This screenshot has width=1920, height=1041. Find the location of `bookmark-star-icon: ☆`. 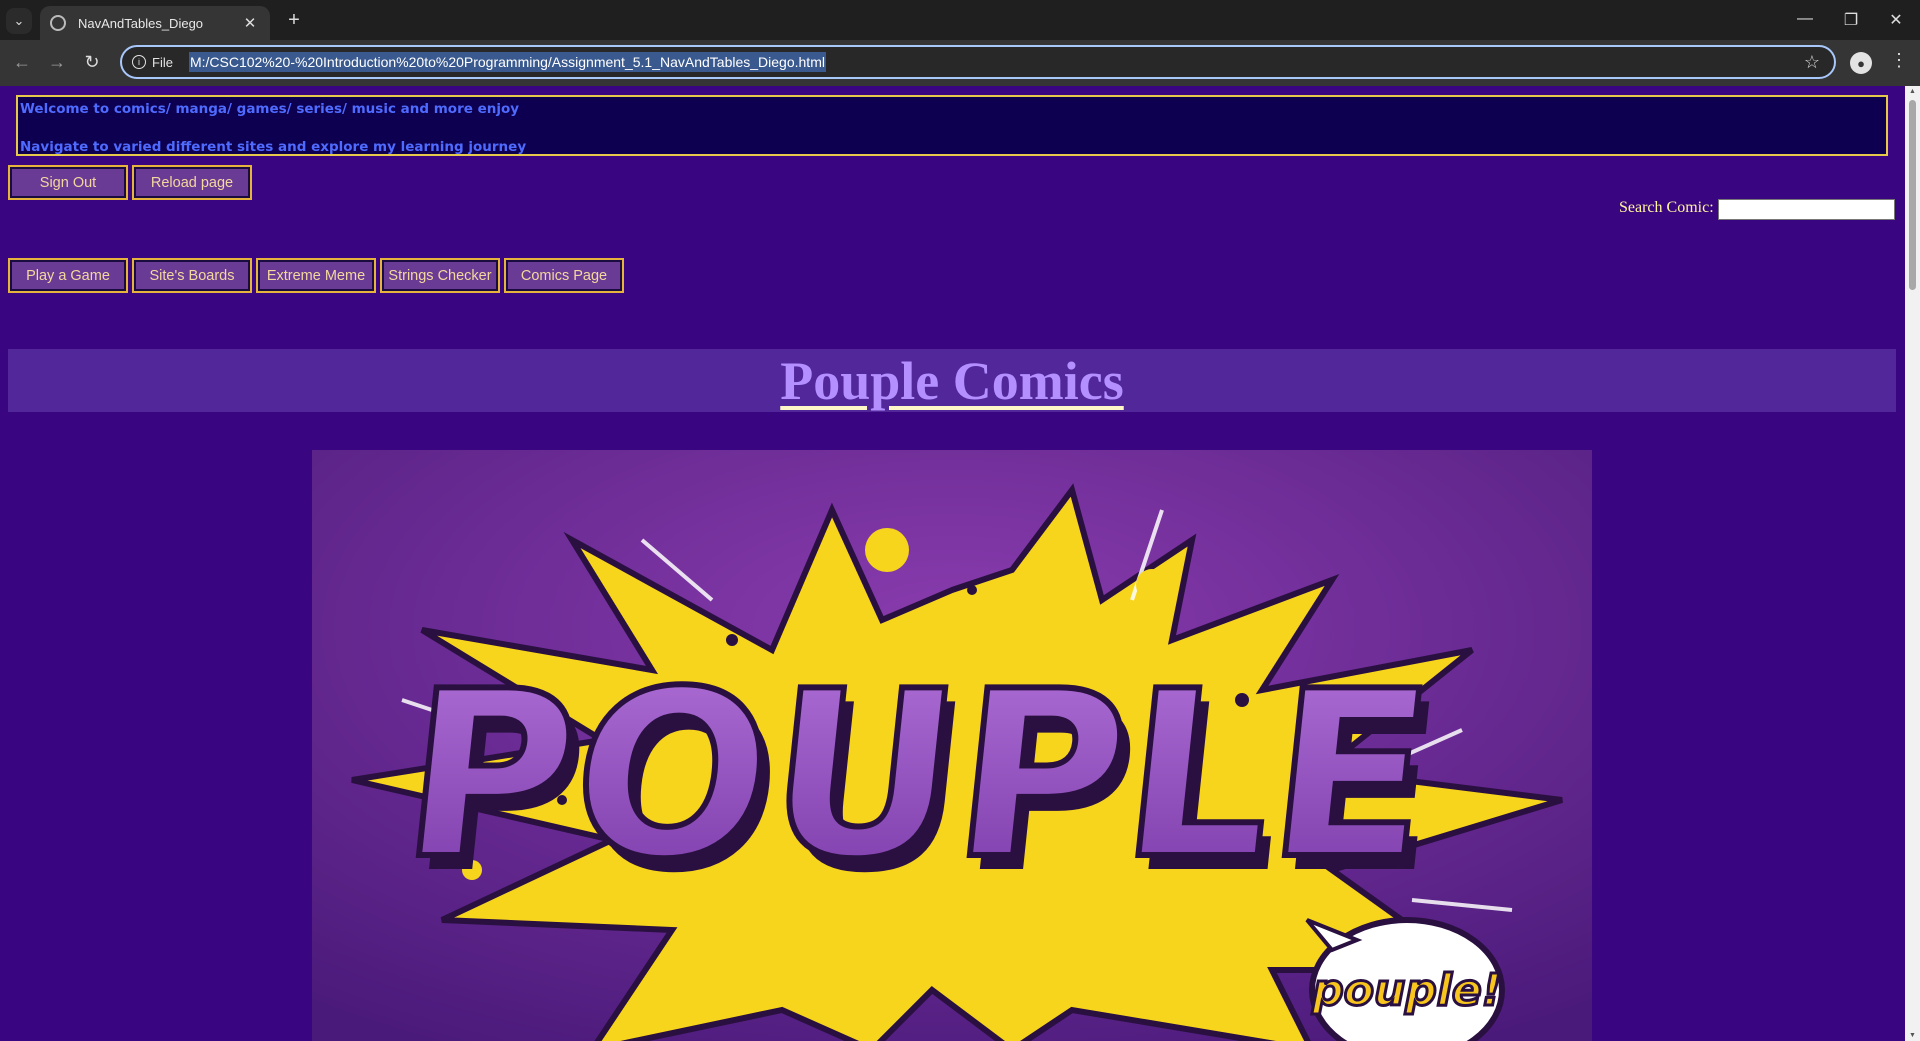

bookmark-star-icon: ☆ is located at coordinates (1812, 62).